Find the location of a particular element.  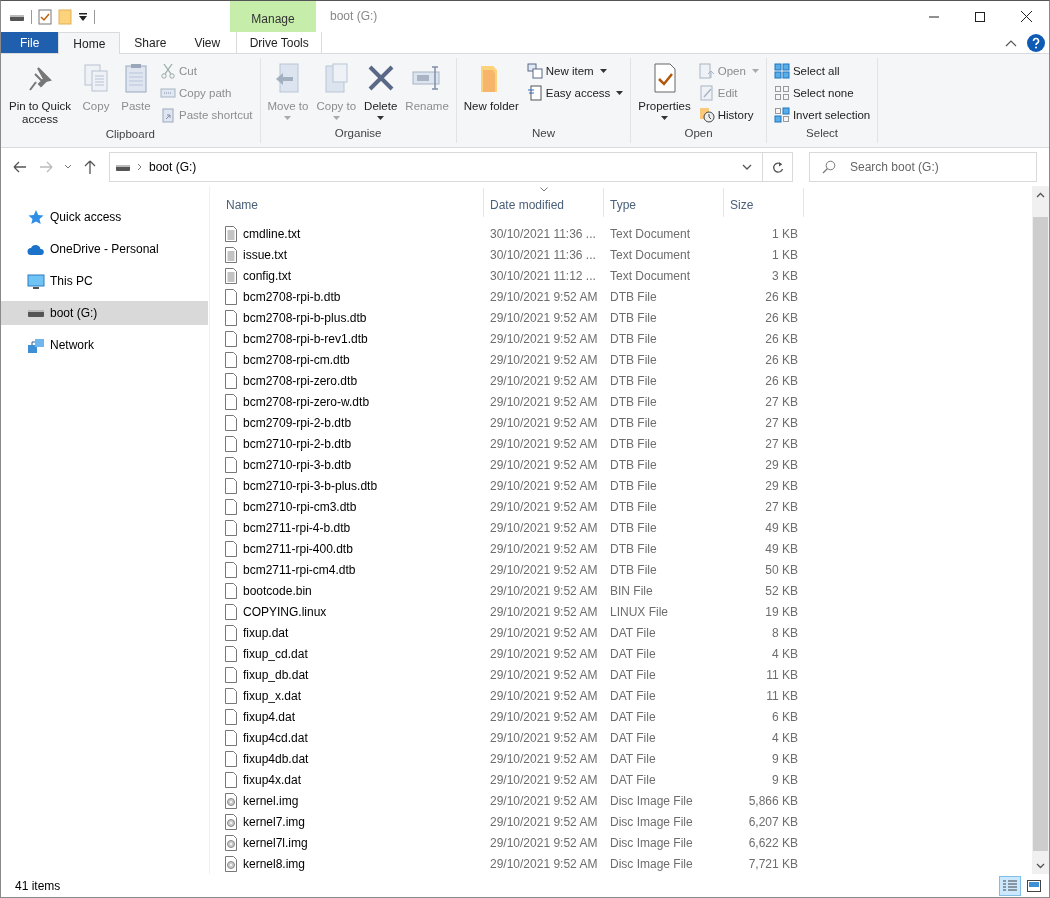

file-name-cell: bcm2711-rpi-4-b.dtb is located at coordinates (352, 527).